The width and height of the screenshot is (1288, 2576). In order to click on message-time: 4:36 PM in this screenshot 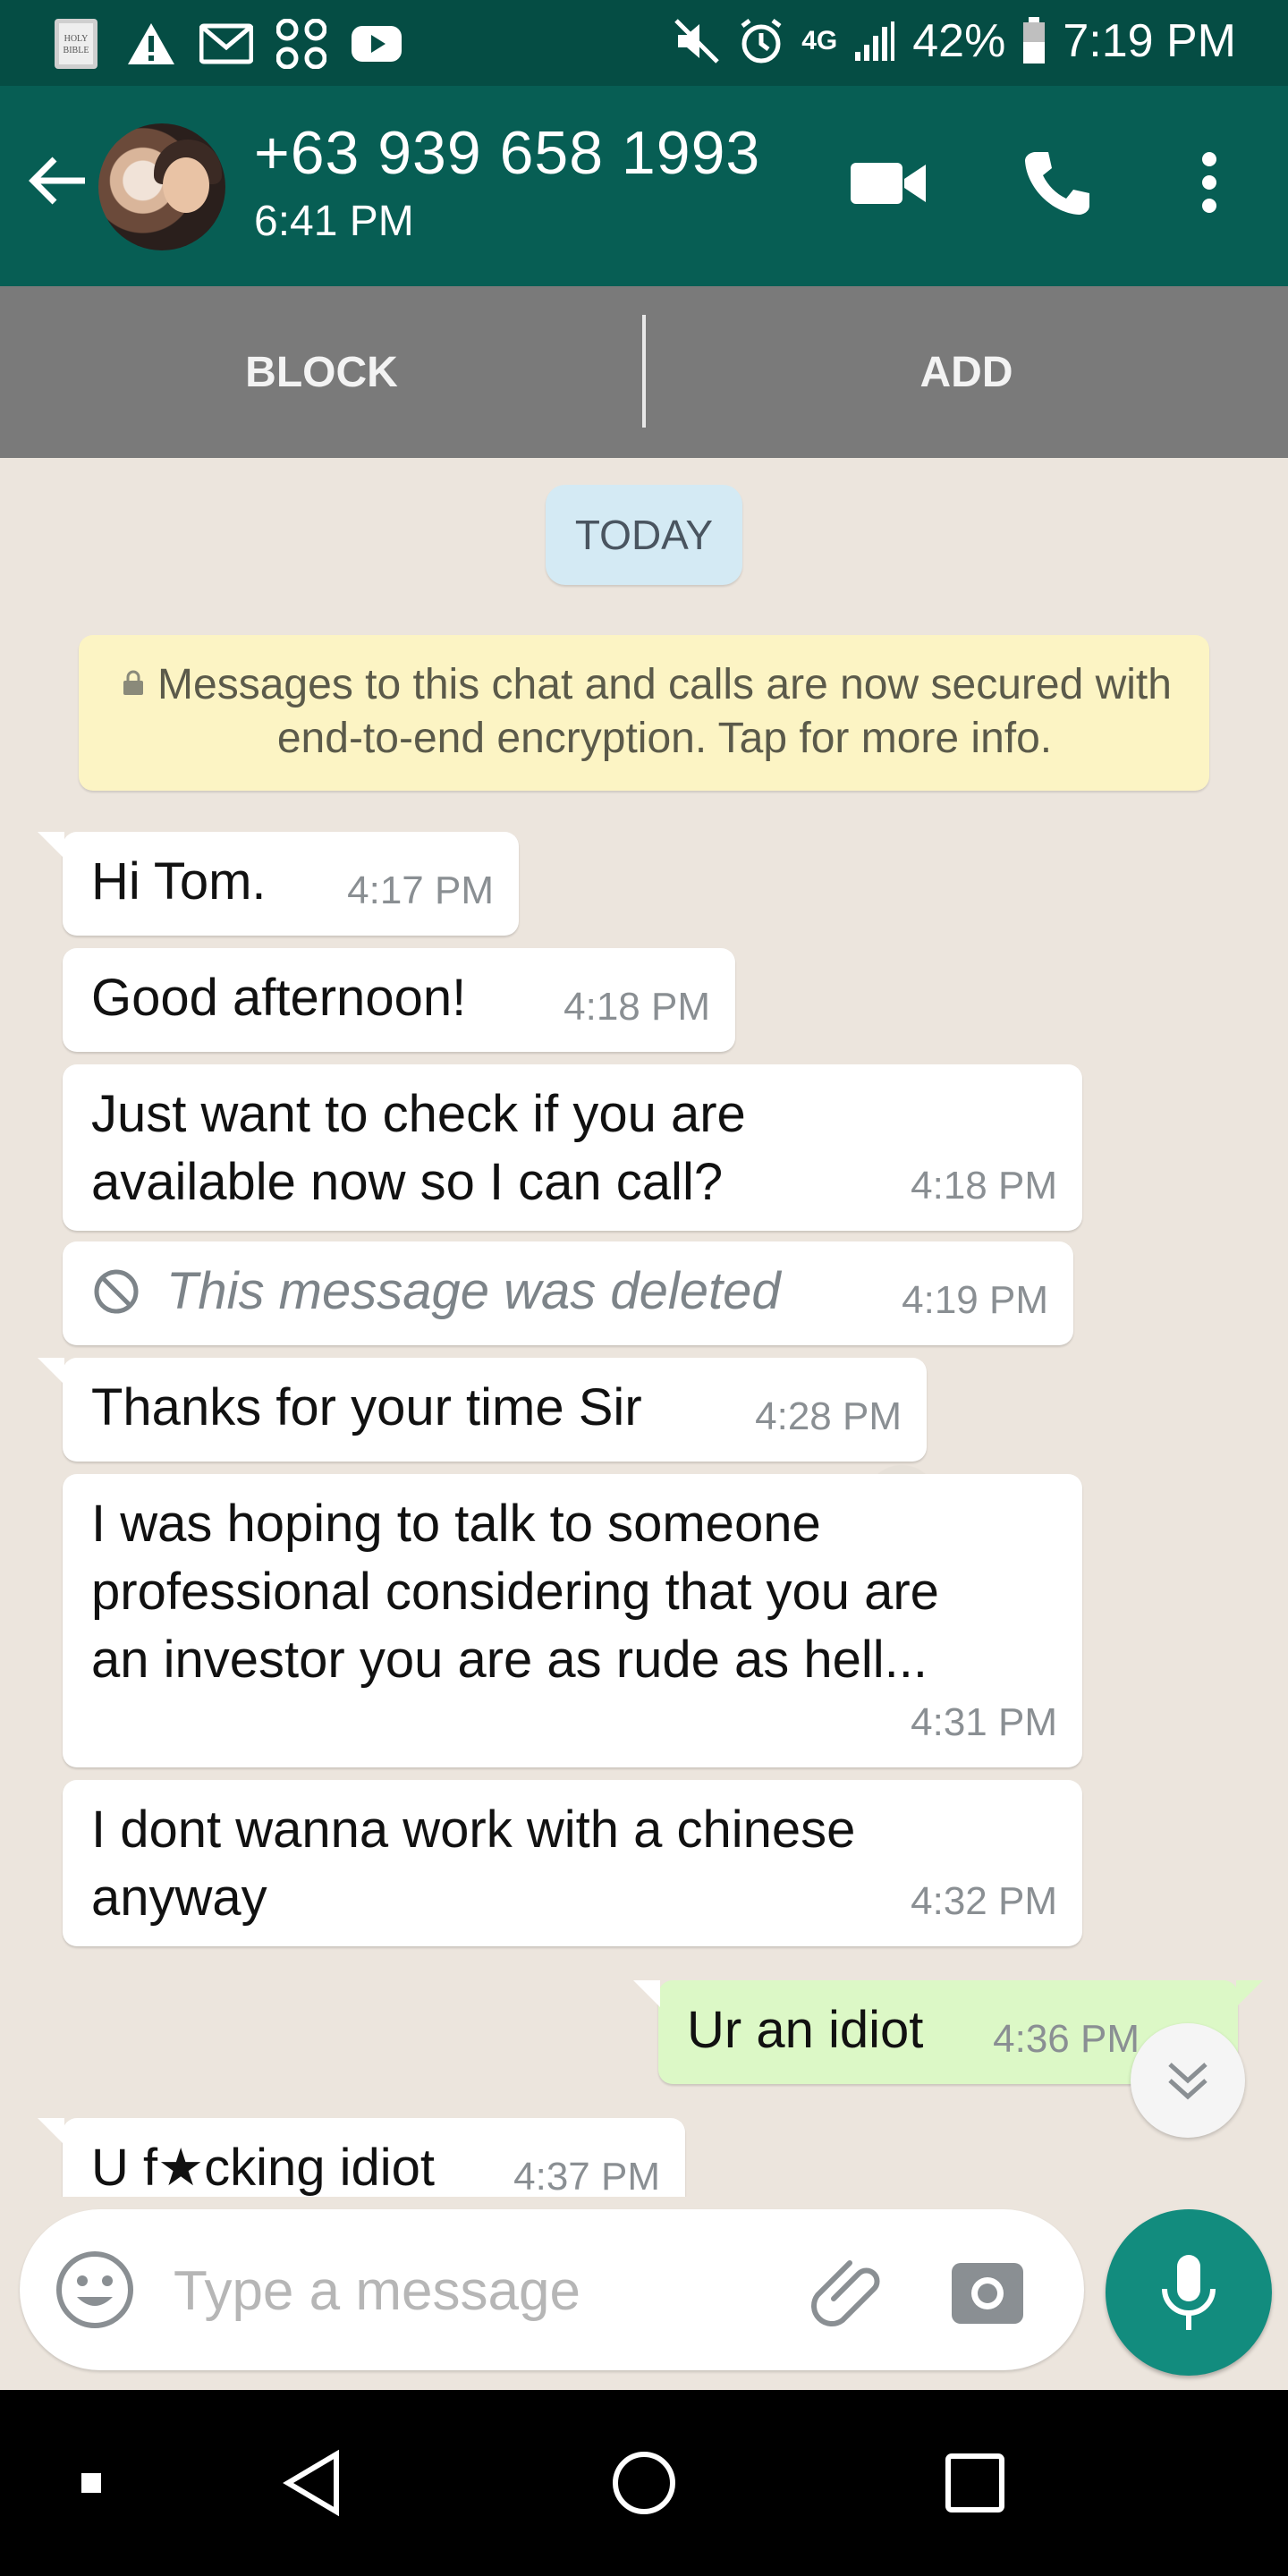, I will do `click(1066, 2039)`.